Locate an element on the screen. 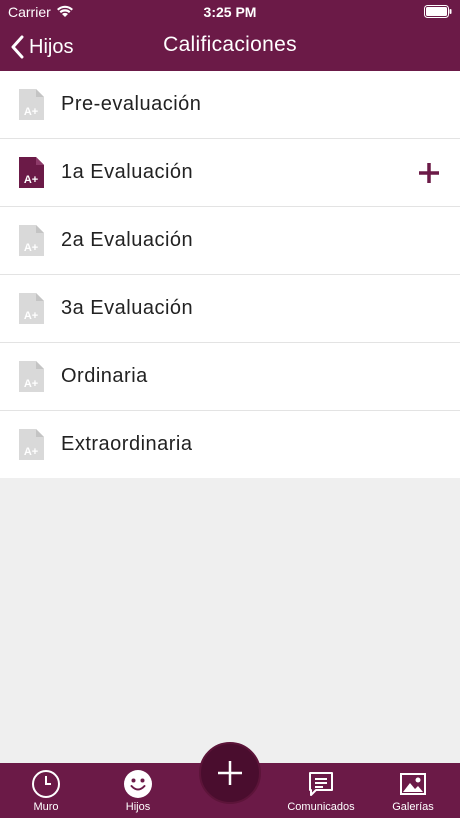 The width and height of the screenshot is (460, 818). list-item: A+ Pre-evaluación is located at coordinates (230, 105).